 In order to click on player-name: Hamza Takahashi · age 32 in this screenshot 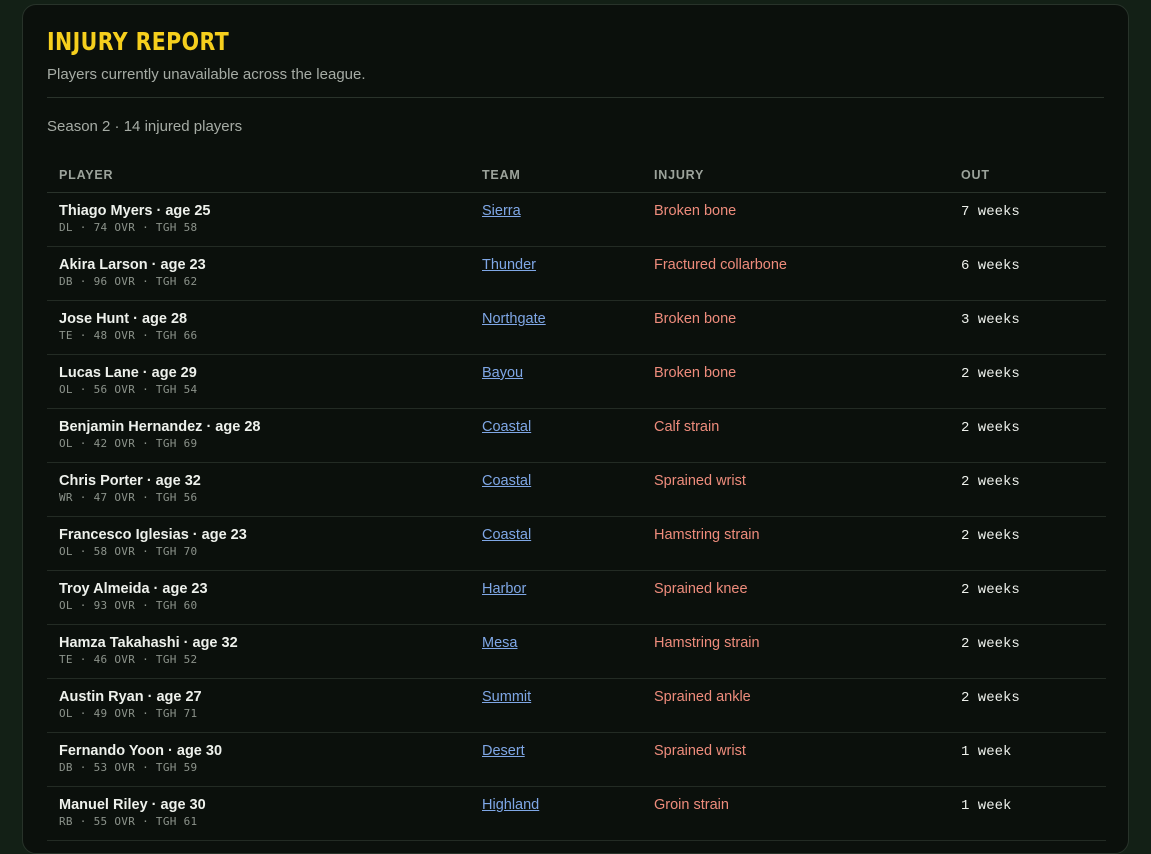, I will do `click(148, 643)`.